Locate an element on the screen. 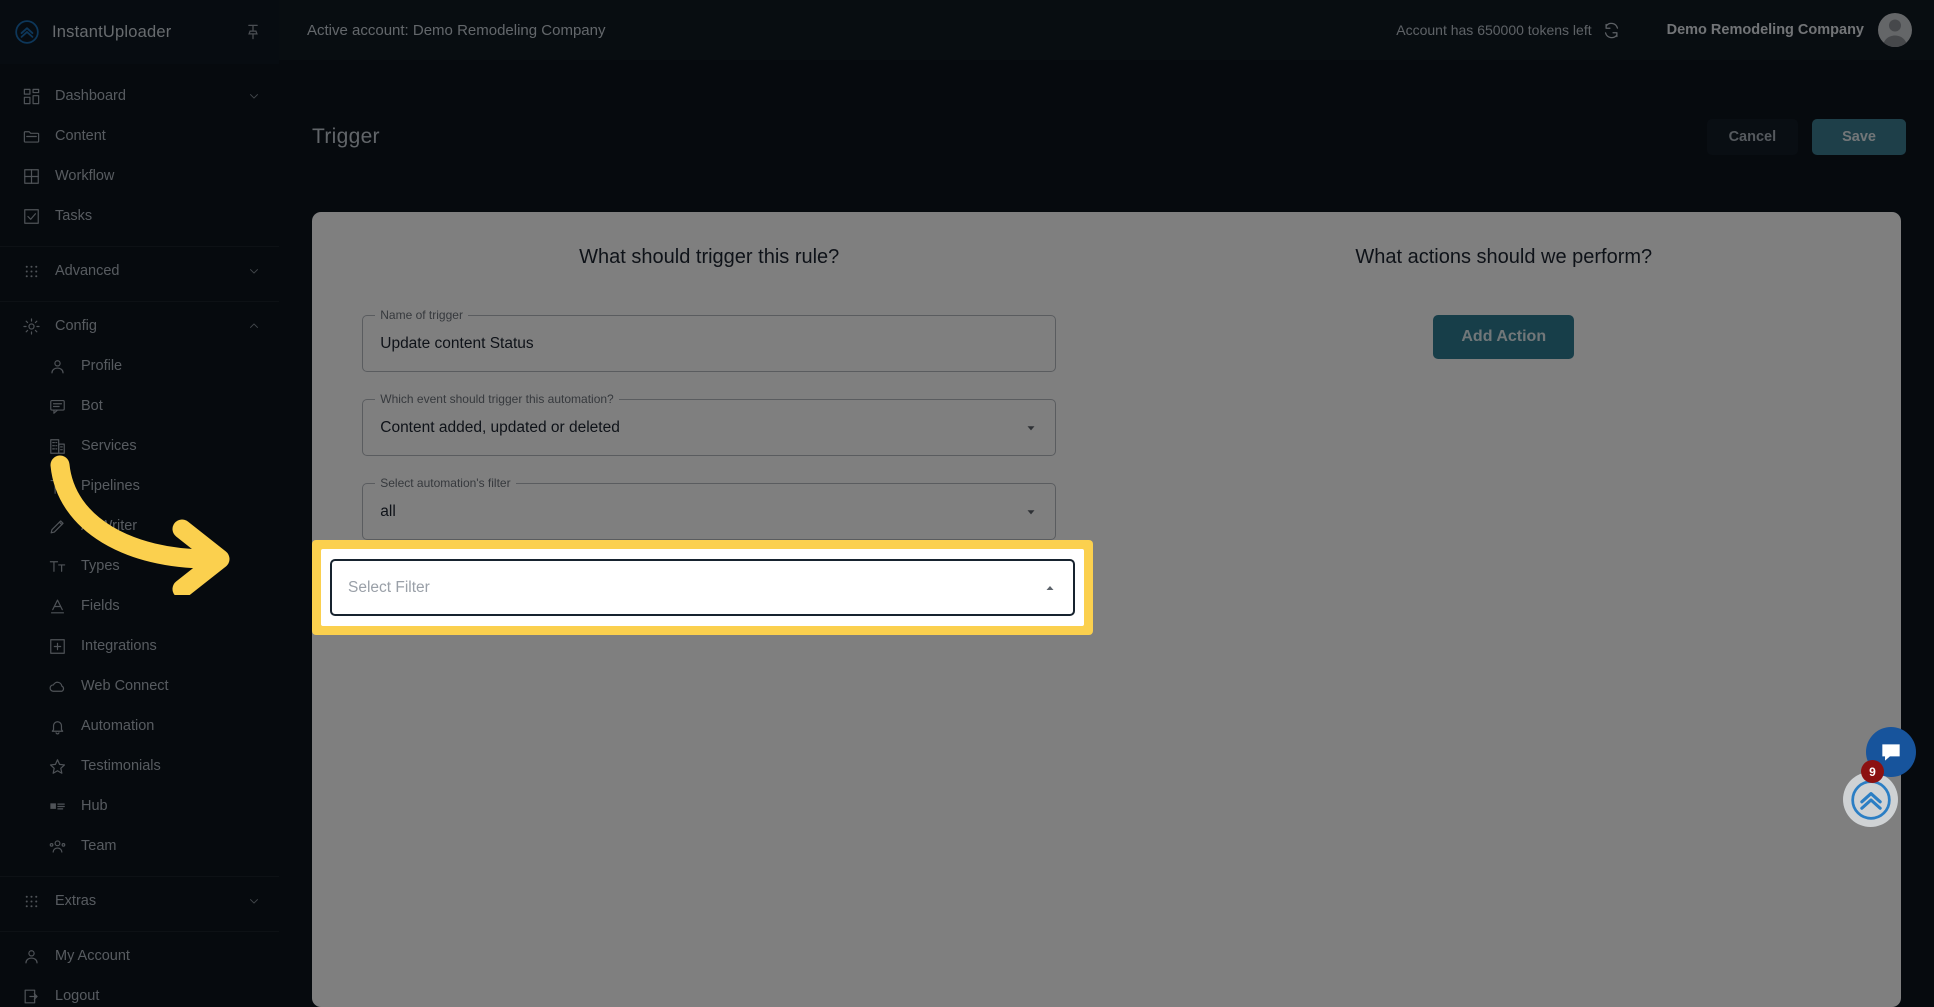 This screenshot has height=1007, width=1934. sidebar-item-label: Hub is located at coordinates (94, 806).